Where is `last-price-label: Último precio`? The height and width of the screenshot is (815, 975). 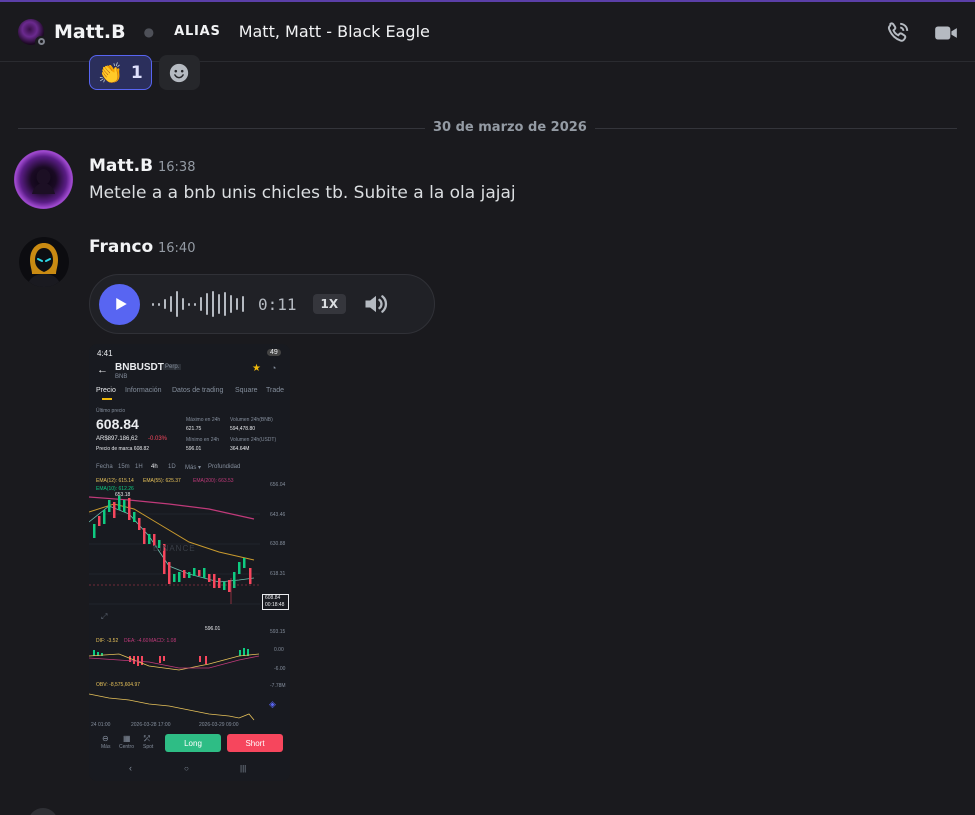 last-price-label: Último precio is located at coordinates (111, 411).